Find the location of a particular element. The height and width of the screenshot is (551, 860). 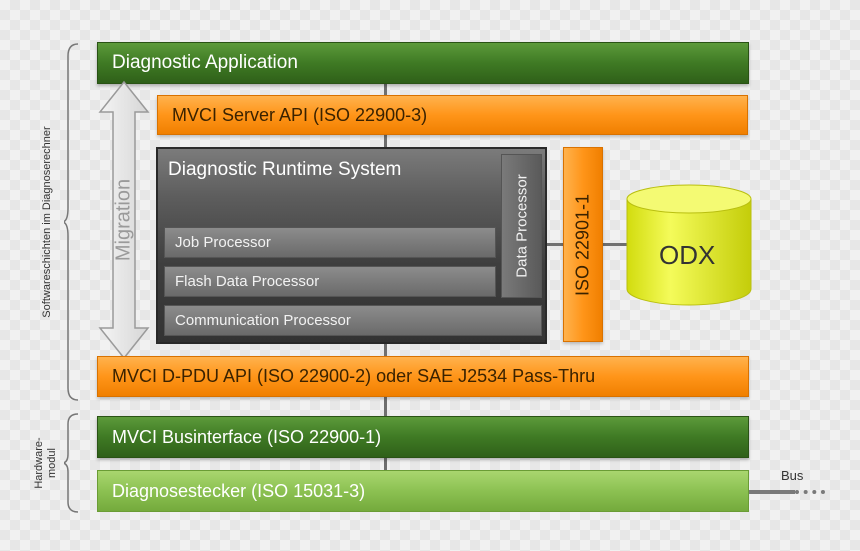

iso-22901-1-layer: ISO 22901-1 is located at coordinates (583, 244).